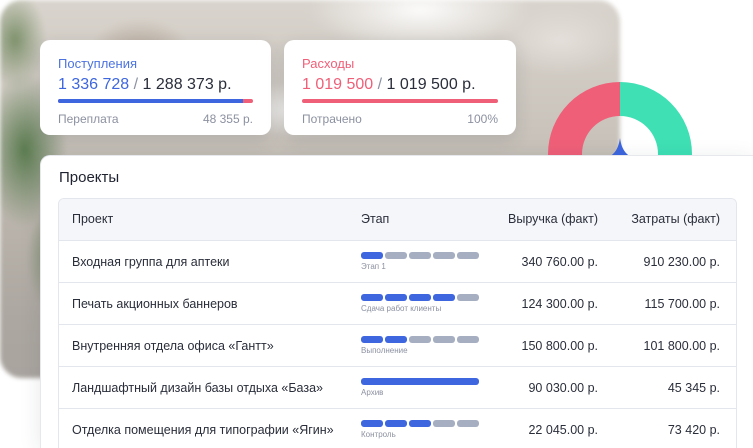 This screenshot has height=448, width=753. I want to click on income-foot-value: 48 355 р., so click(227, 119).